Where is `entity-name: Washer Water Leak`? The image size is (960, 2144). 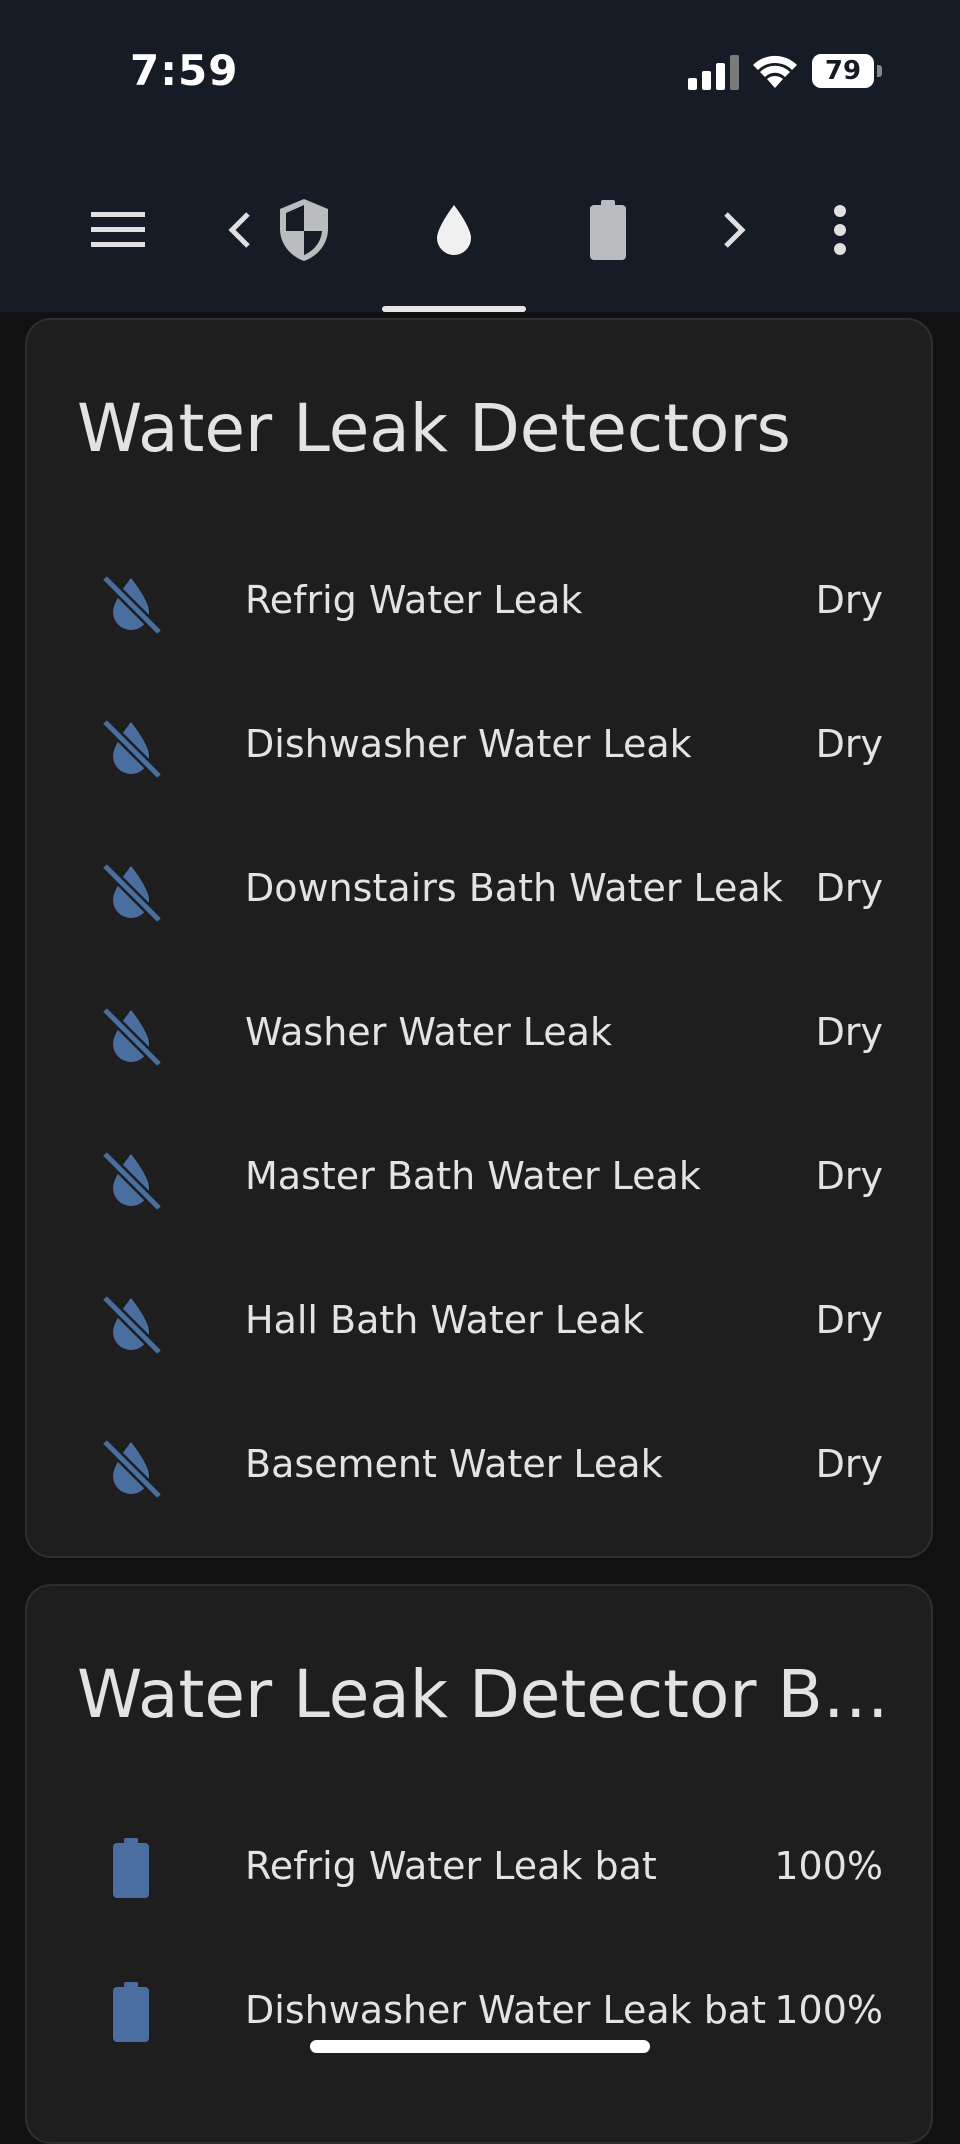
entity-name: Washer Water Leak is located at coordinates (428, 1032).